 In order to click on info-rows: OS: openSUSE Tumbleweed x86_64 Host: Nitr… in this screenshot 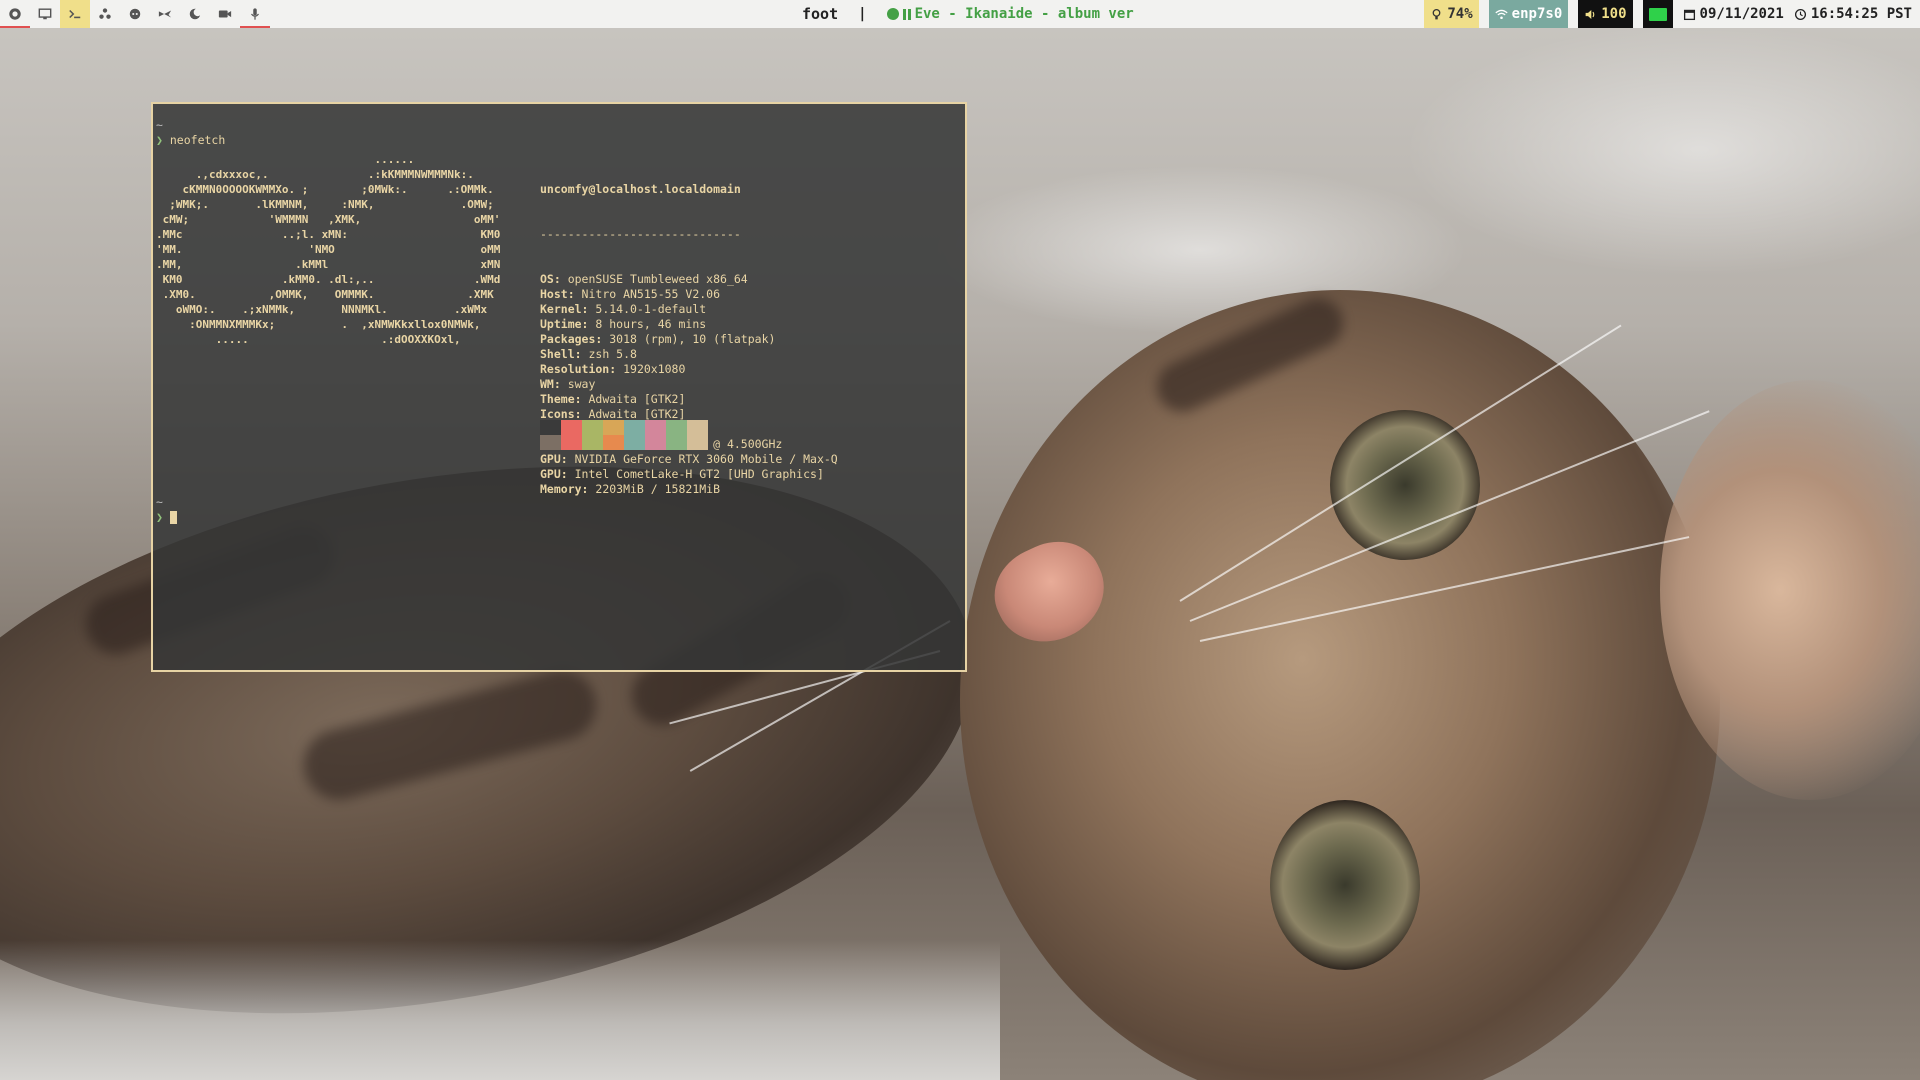, I will do `click(689, 384)`.